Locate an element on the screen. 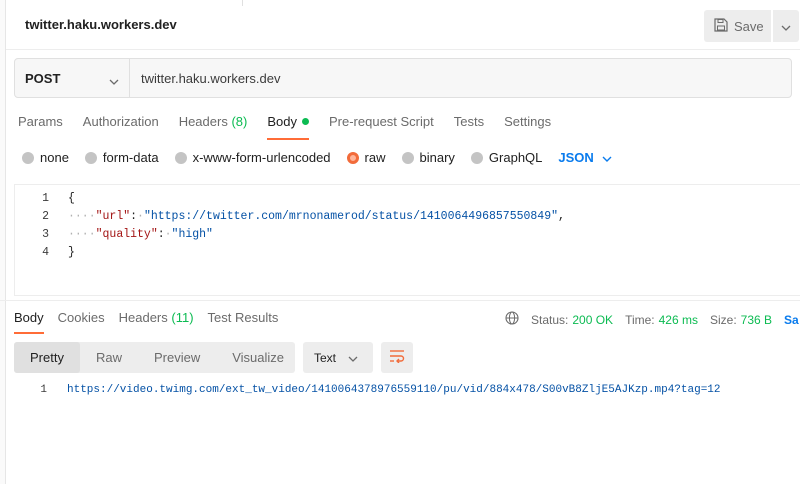 The image size is (800, 484). save-response-link: Sa is located at coordinates (791, 320).